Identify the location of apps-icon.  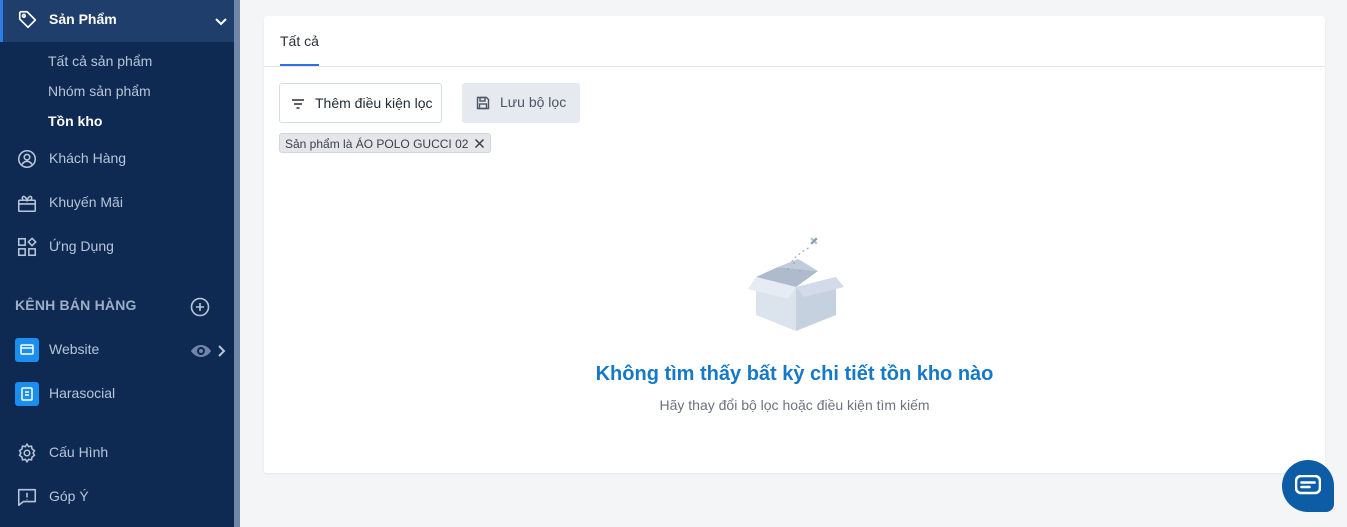
(27, 247).